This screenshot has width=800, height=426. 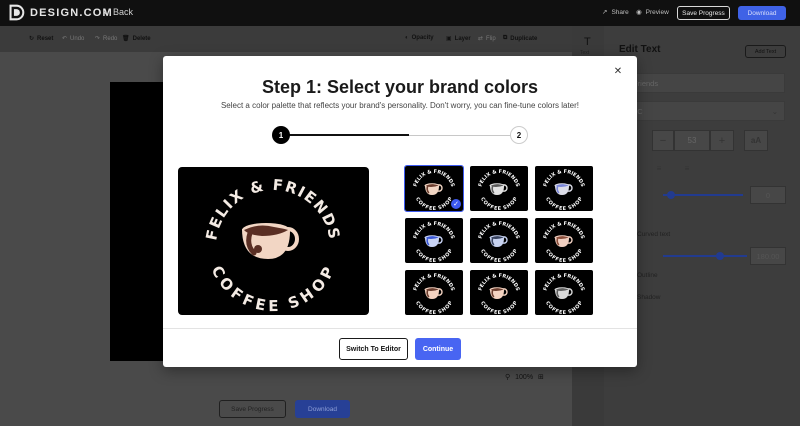 I want to click on flip-button: ⇄ Flip, so click(x=487, y=39).